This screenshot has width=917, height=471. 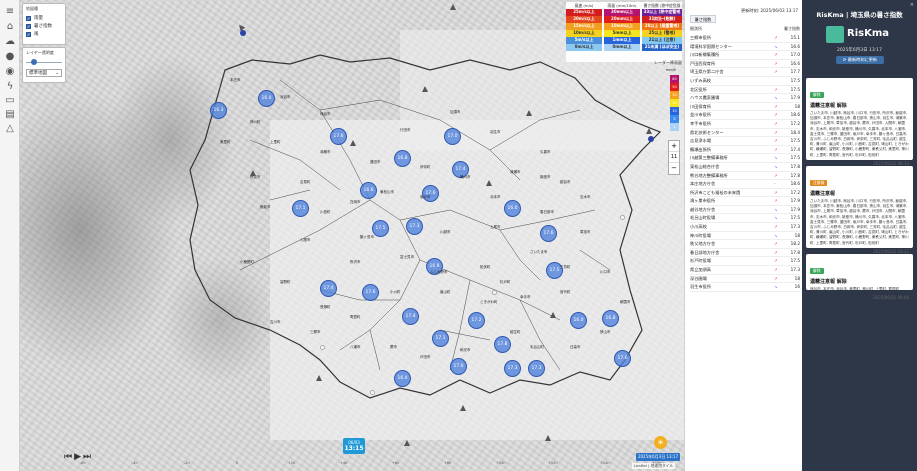 What do you see at coordinates (44, 34) in the screenshot?
I see `layer-wind: ✓ 風` at bounding box center [44, 34].